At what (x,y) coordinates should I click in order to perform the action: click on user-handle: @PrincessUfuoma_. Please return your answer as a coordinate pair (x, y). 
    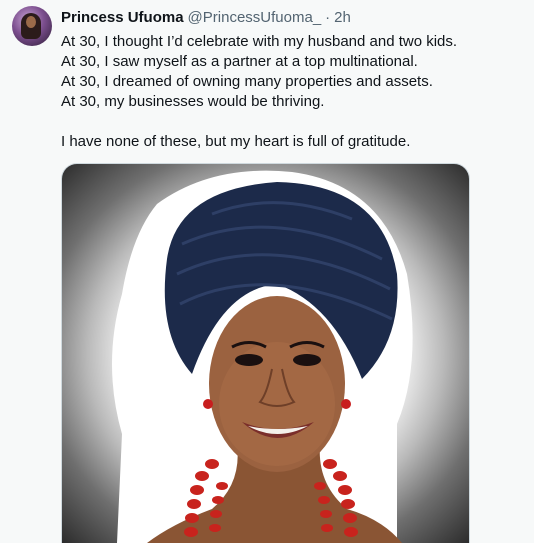
    Looking at the image, I should click on (255, 18).